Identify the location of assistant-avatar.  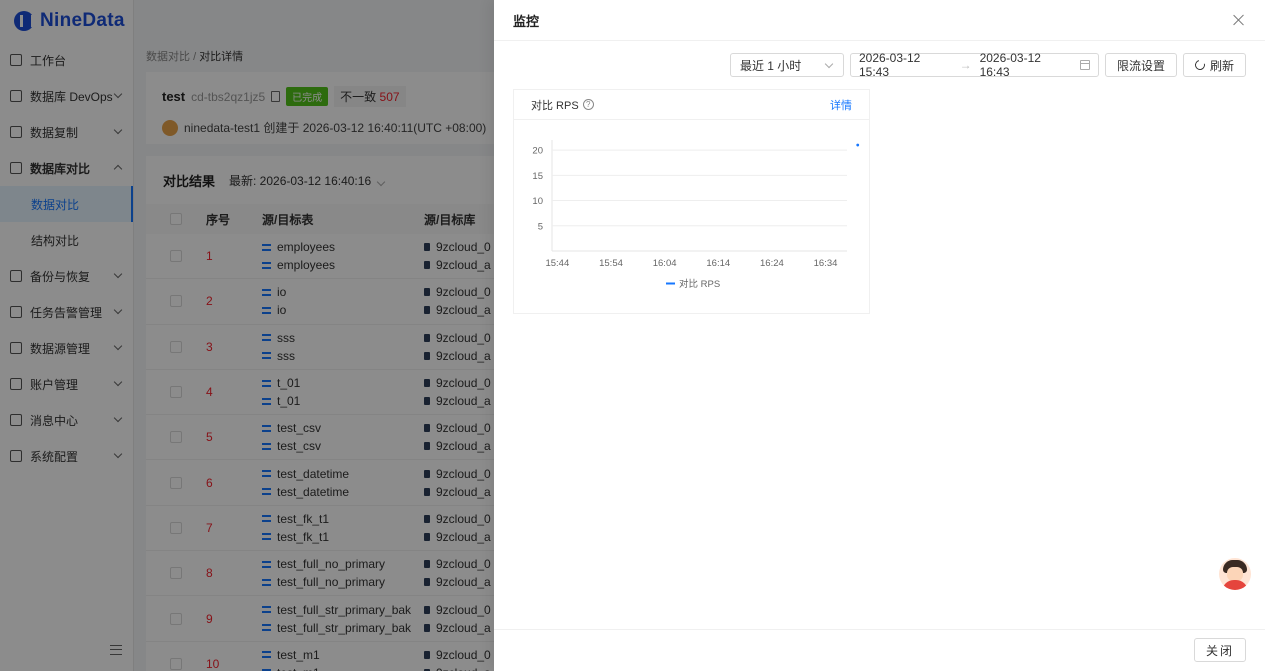
(1235, 574).